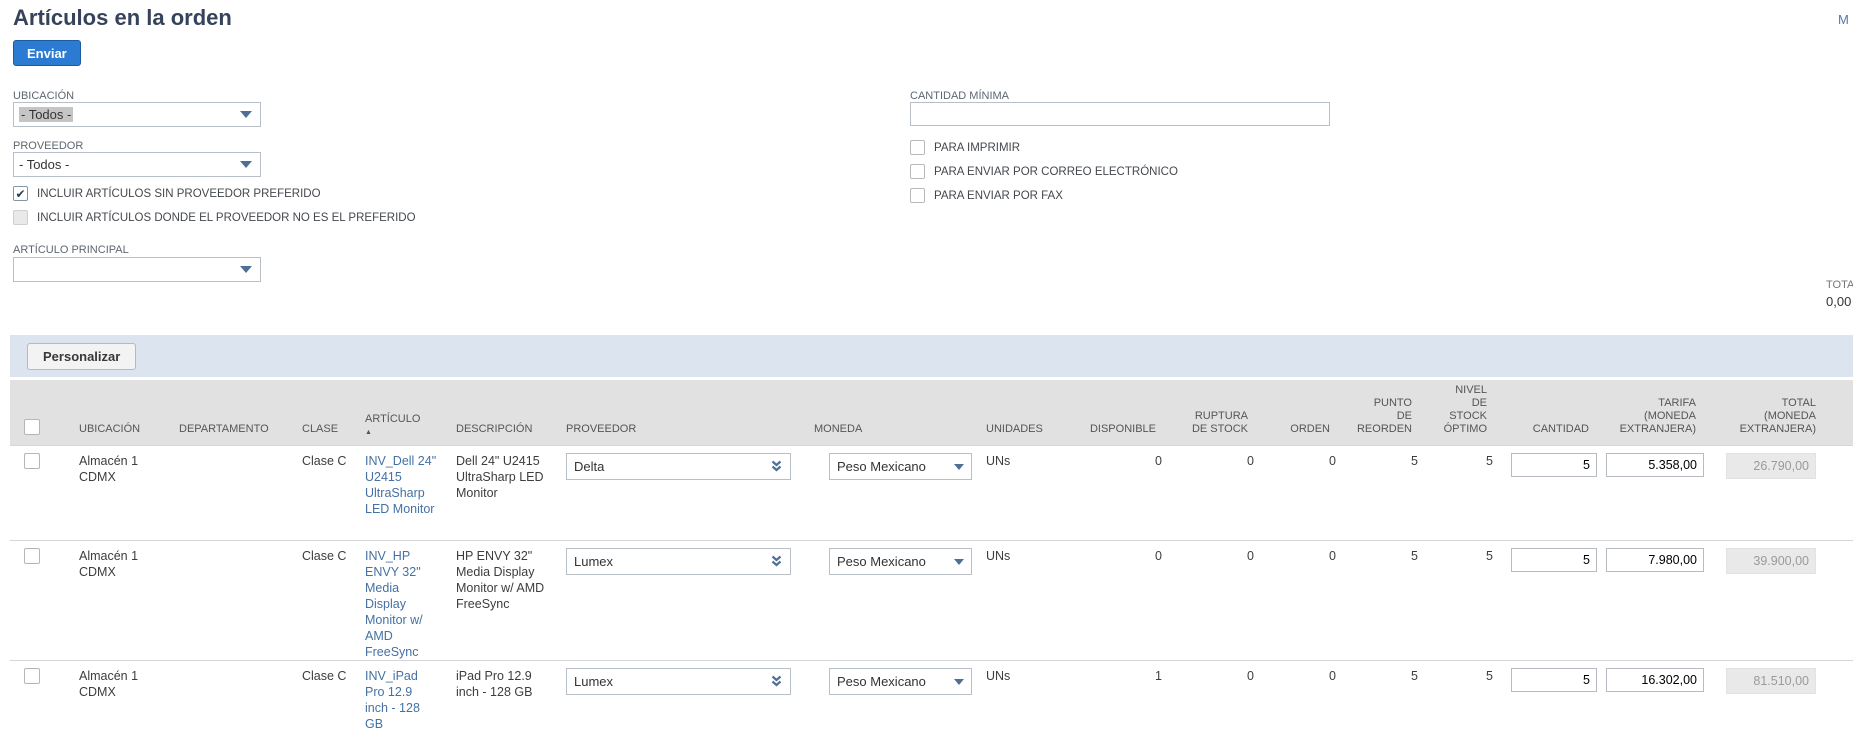 This screenshot has width=1853, height=745. Describe the element at coordinates (137, 269) in the screenshot. I see `articulo-principal-select` at that location.